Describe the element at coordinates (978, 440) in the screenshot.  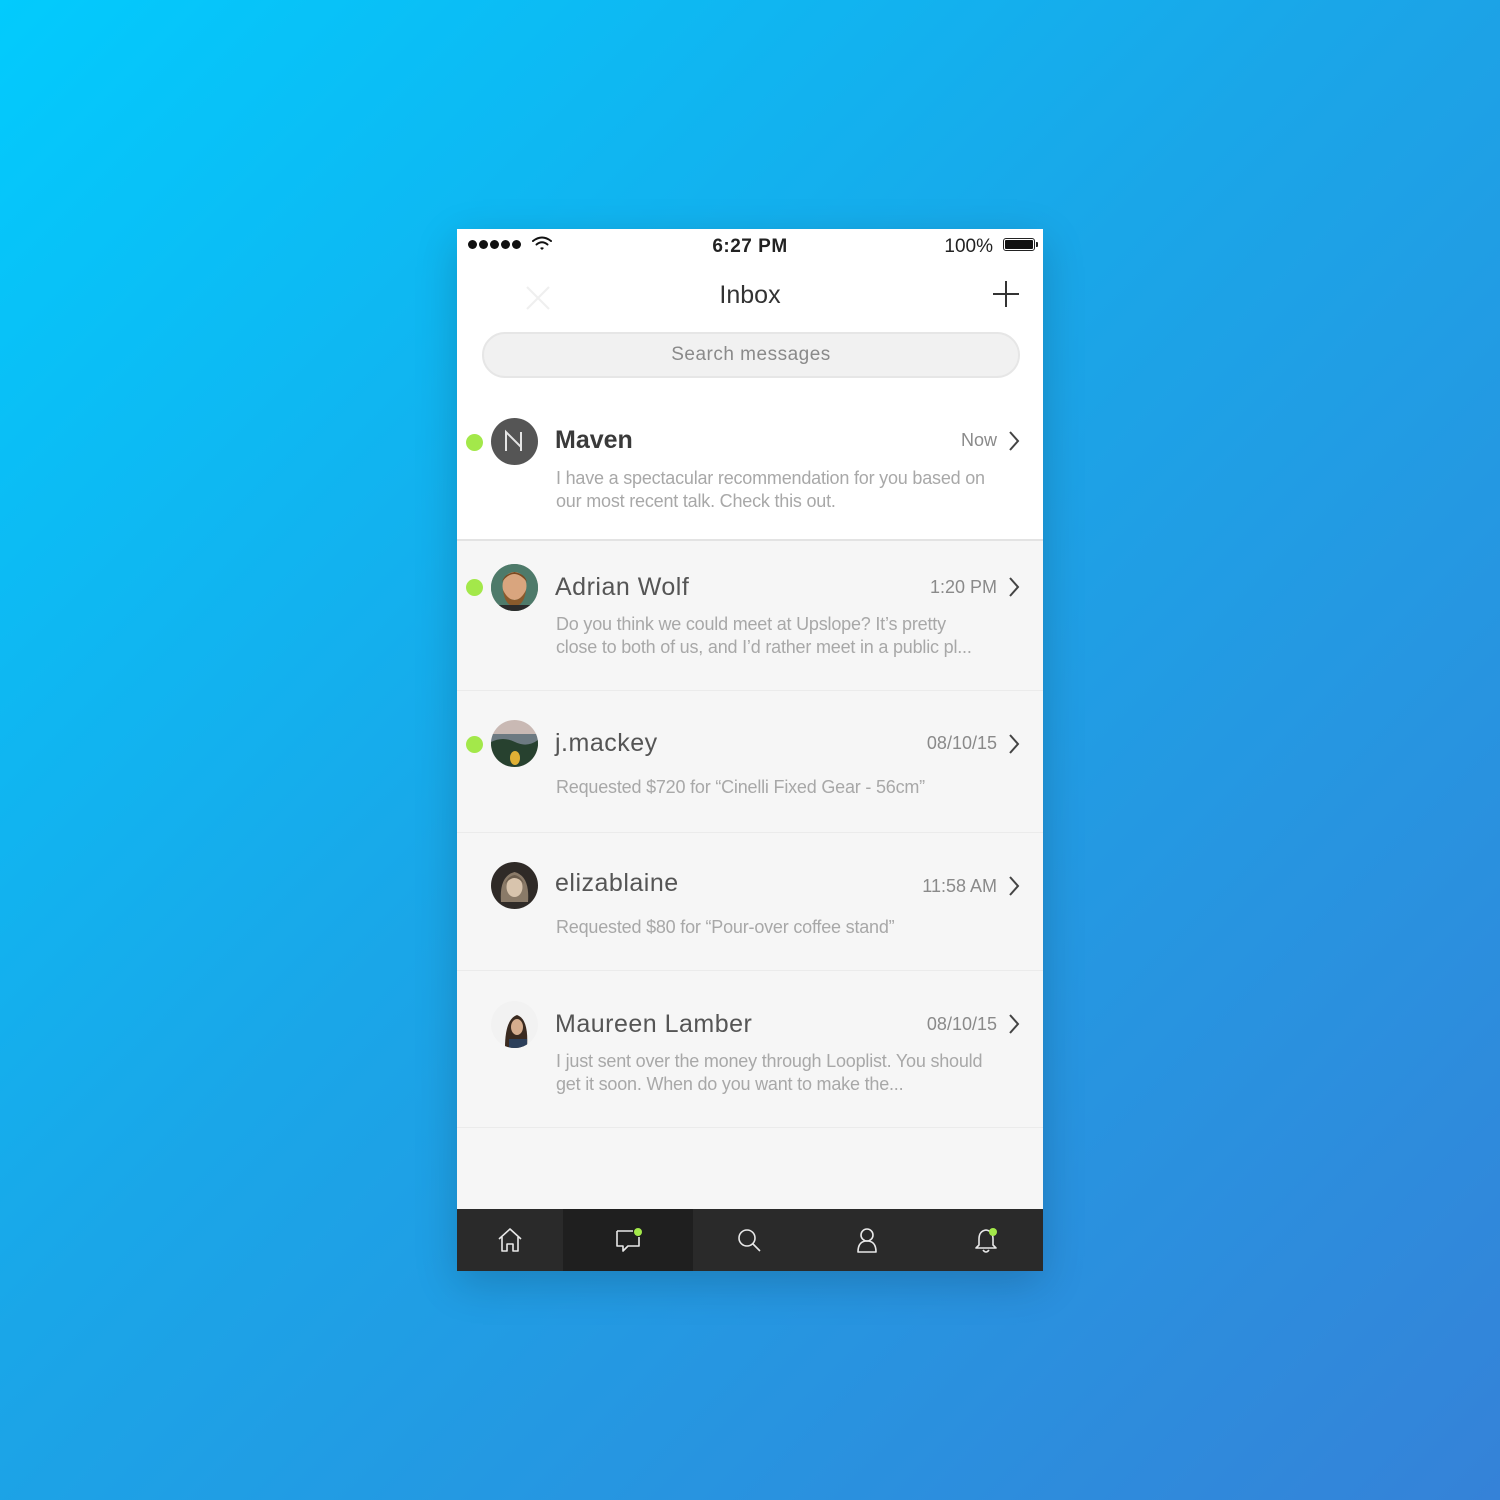
I see `message-time: Now` at that location.